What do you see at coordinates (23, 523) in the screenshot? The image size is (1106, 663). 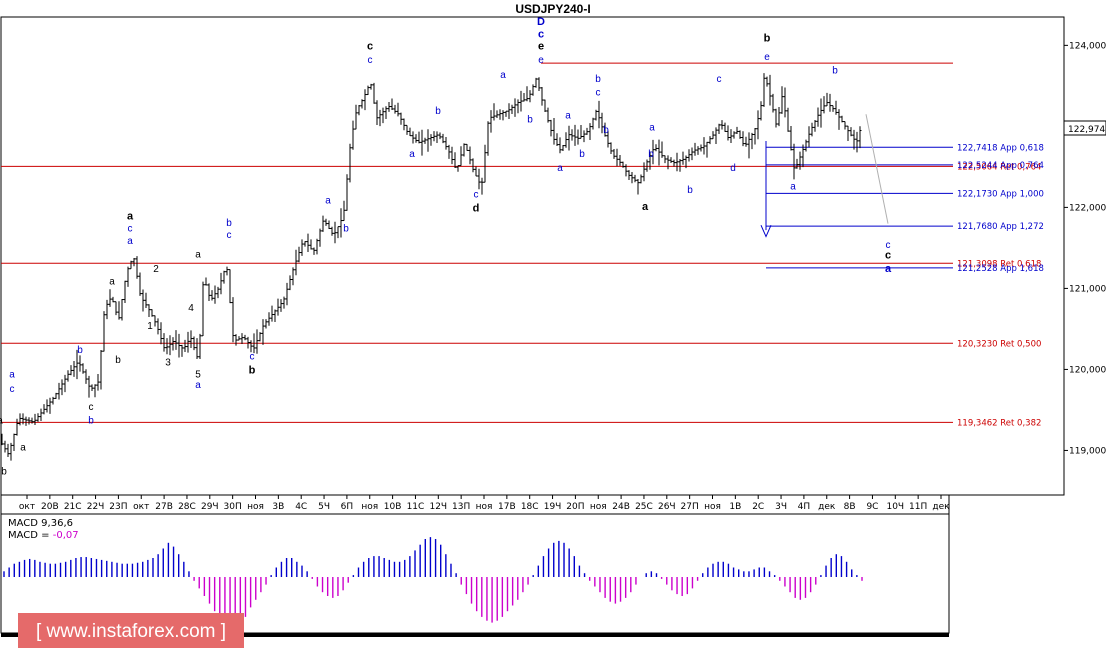 I see `macd-name: MACD` at bounding box center [23, 523].